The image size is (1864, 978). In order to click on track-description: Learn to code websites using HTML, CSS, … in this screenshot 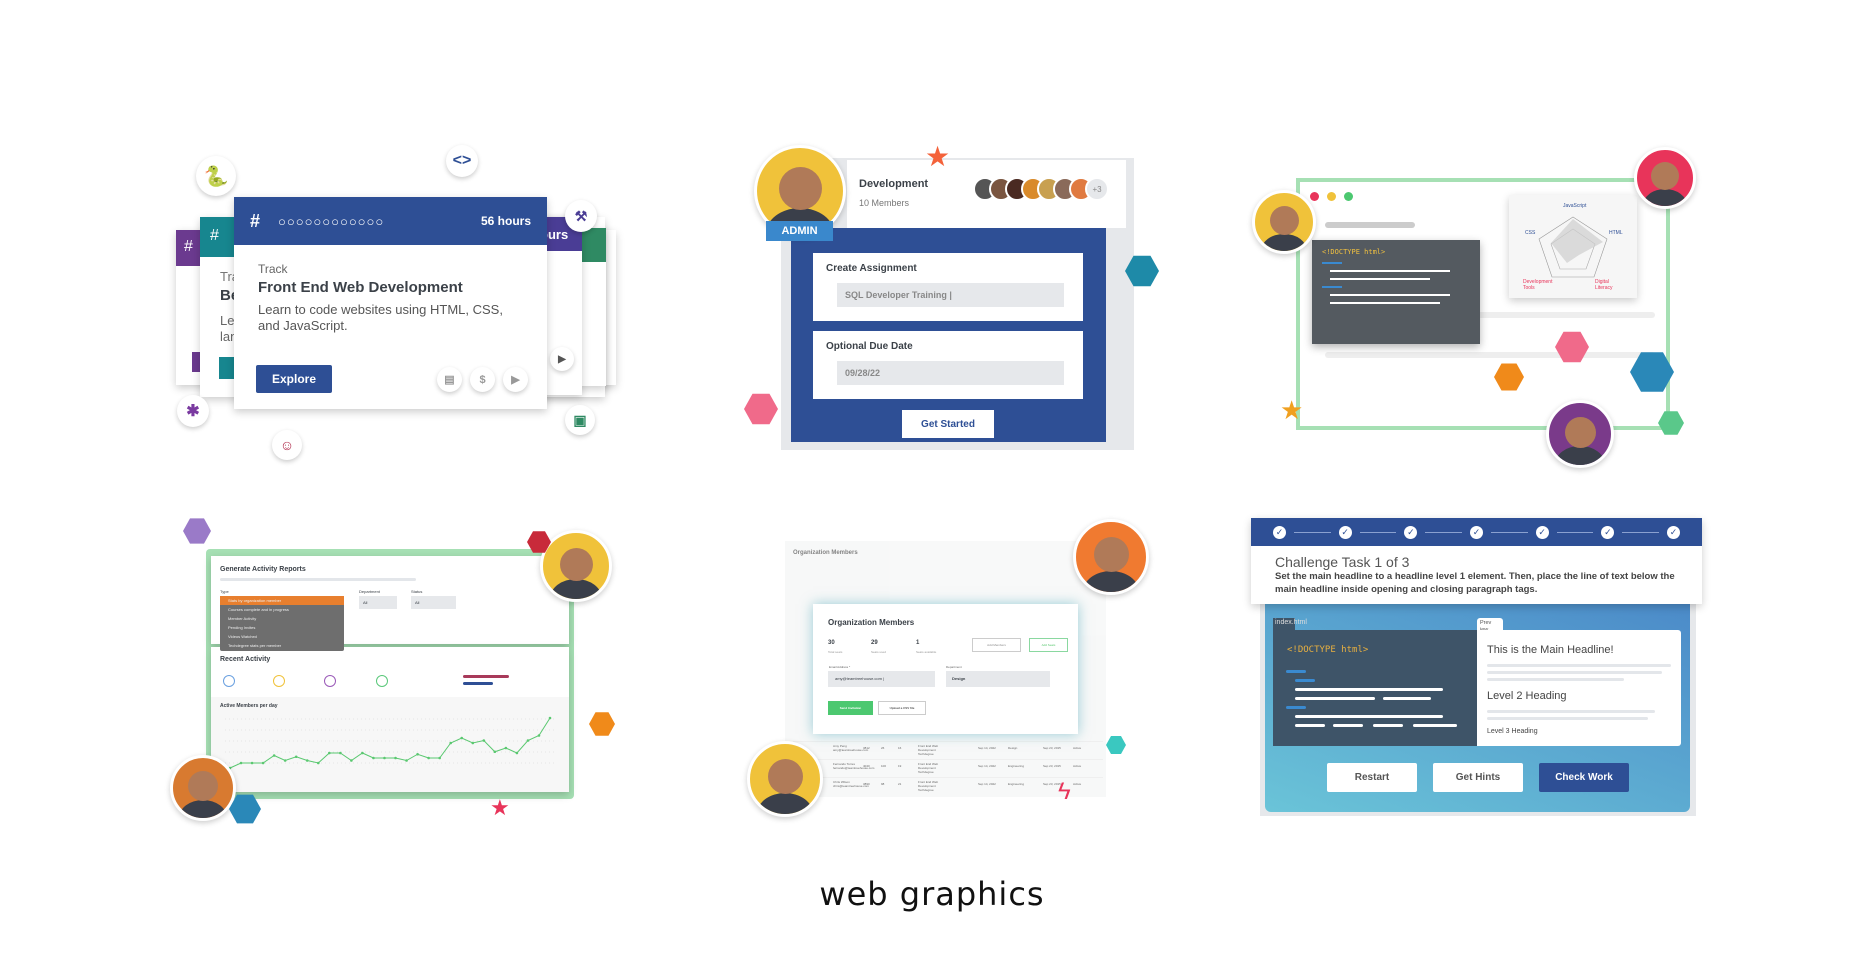, I will do `click(380, 317)`.